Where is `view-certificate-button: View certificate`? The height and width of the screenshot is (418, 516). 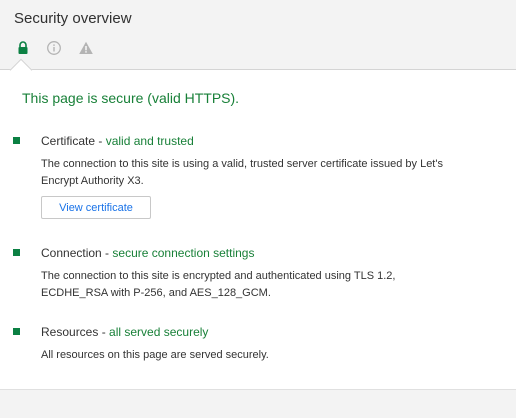 view-certificate-button: View certificate is located at coordinates (96, 207).